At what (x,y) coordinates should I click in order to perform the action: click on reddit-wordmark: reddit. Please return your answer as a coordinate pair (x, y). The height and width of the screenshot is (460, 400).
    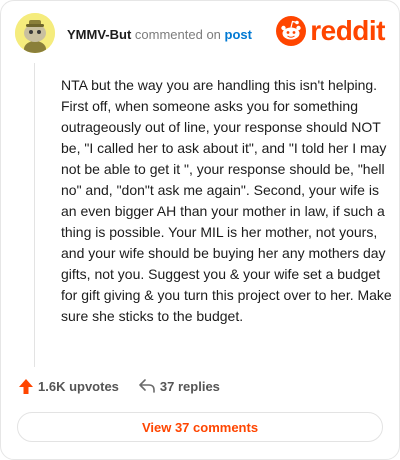
    Looking at the image, I should click on (347, 30).